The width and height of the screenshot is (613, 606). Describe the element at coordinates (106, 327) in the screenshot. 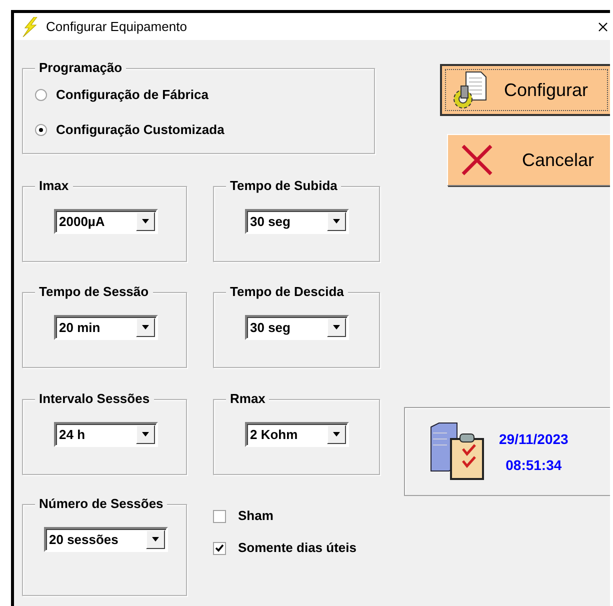

I see `dropdown: 20 min` at that location.